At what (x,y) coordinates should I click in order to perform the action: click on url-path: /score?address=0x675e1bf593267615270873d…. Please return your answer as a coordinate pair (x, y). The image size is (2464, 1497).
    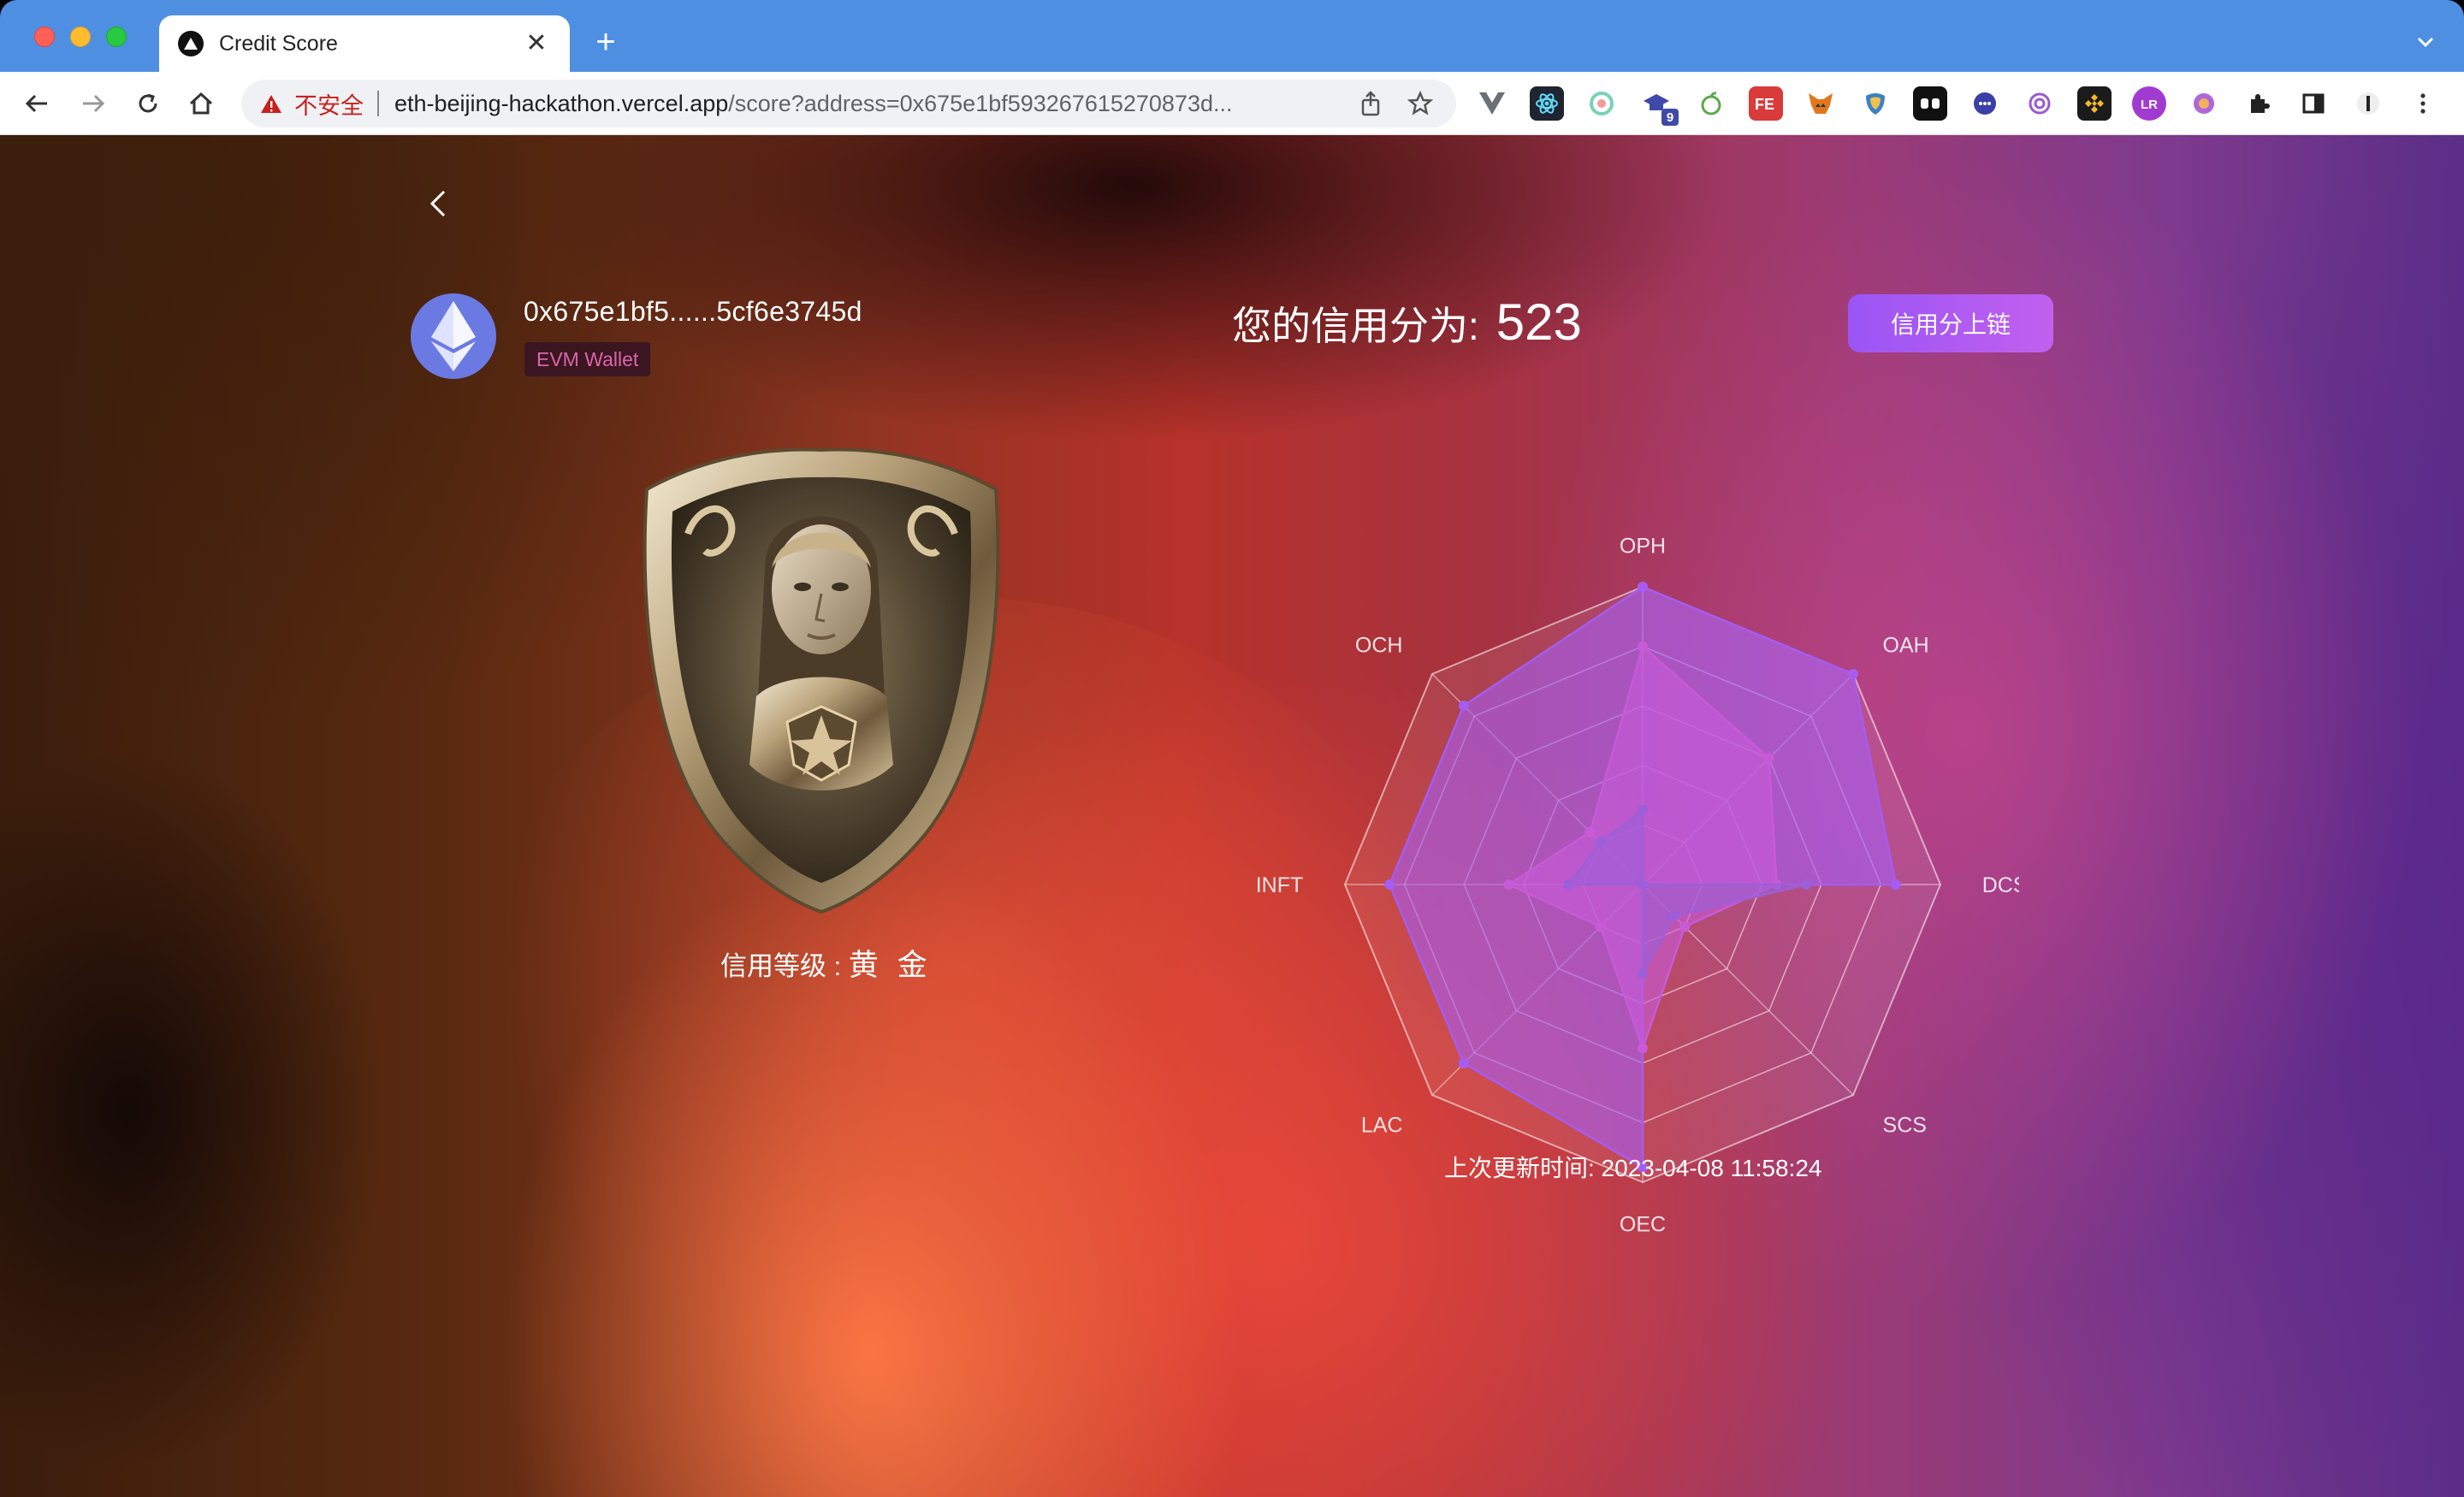
    Looking at the image, I should click on (980, 103).